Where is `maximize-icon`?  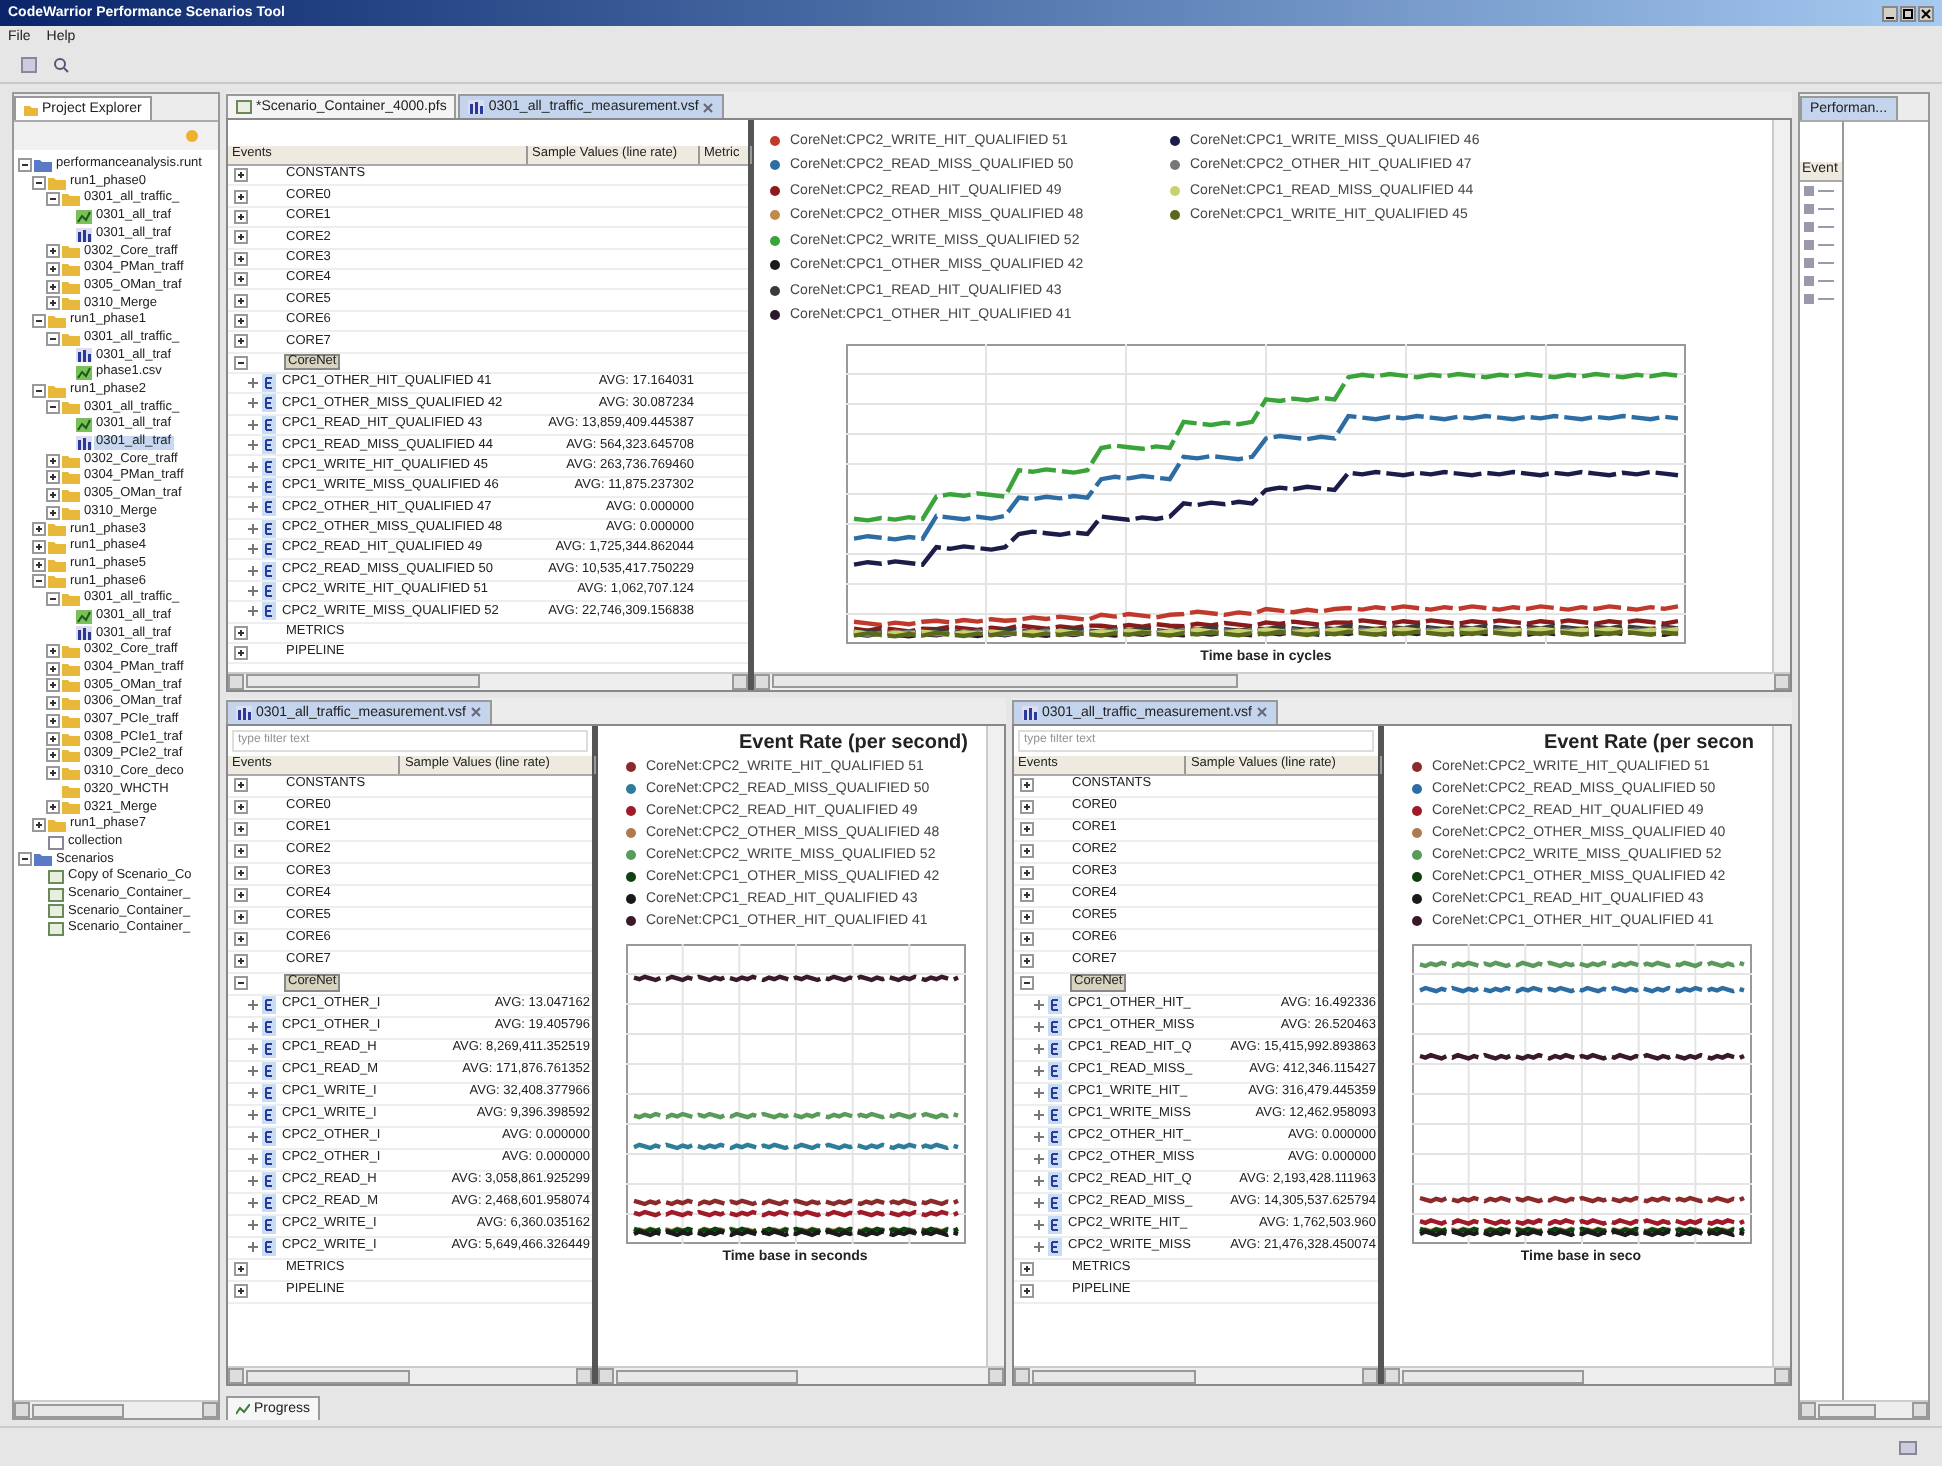
maximize-icon is located at coordinates (1908, 13).